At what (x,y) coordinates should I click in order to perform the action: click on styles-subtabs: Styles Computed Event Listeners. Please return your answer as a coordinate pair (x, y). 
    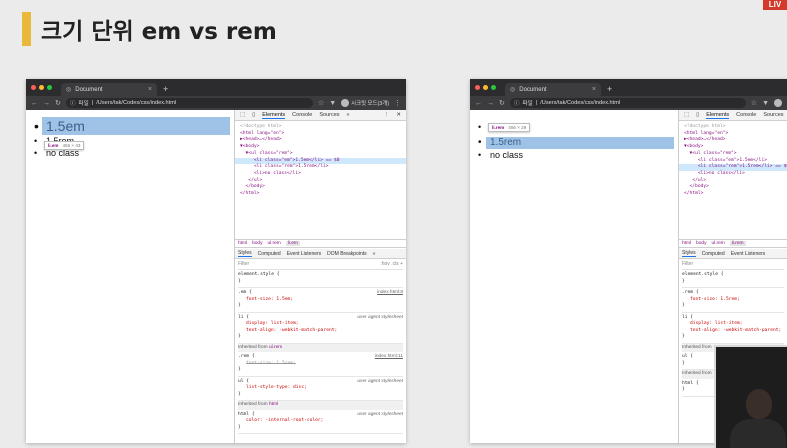
    Looking at the image, I should click on (733, 254).